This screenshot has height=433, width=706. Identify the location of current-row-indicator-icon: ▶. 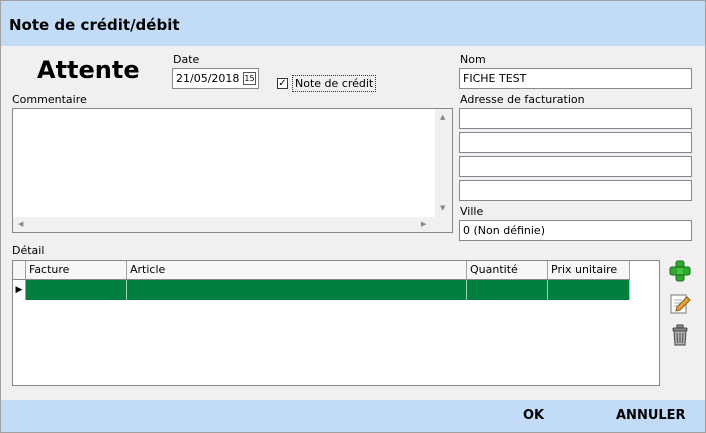
(19, 290).